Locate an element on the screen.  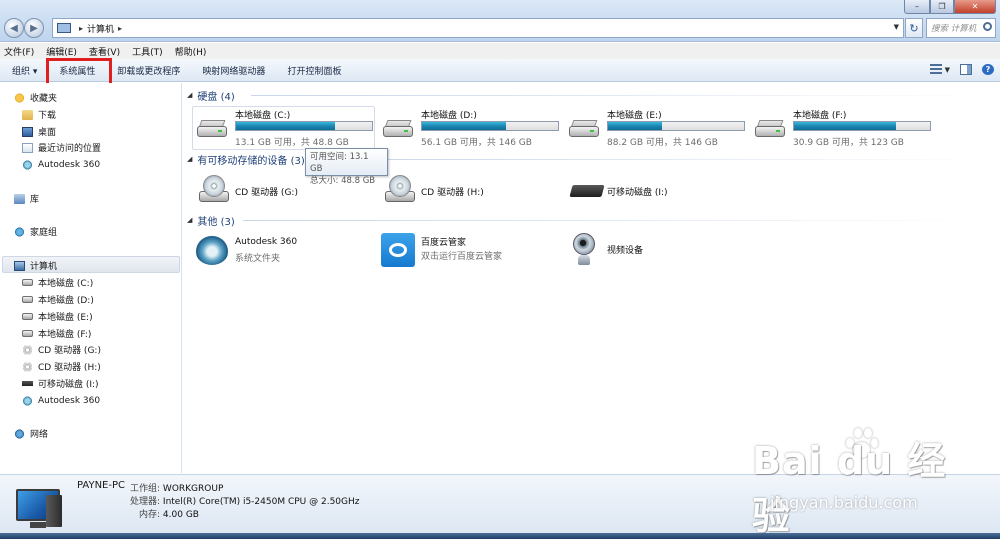
autodesk-icon is located at coordinates (212, 250).